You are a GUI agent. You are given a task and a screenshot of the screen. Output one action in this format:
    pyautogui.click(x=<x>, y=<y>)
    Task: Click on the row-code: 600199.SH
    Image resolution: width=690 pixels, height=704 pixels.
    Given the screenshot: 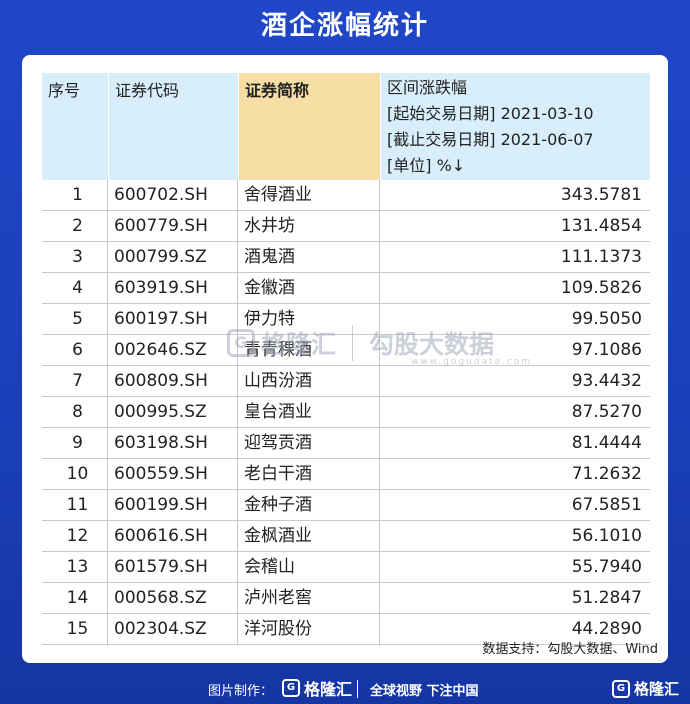 What is the action you would take?
    pyautogui.click(x=173, y=505)
    